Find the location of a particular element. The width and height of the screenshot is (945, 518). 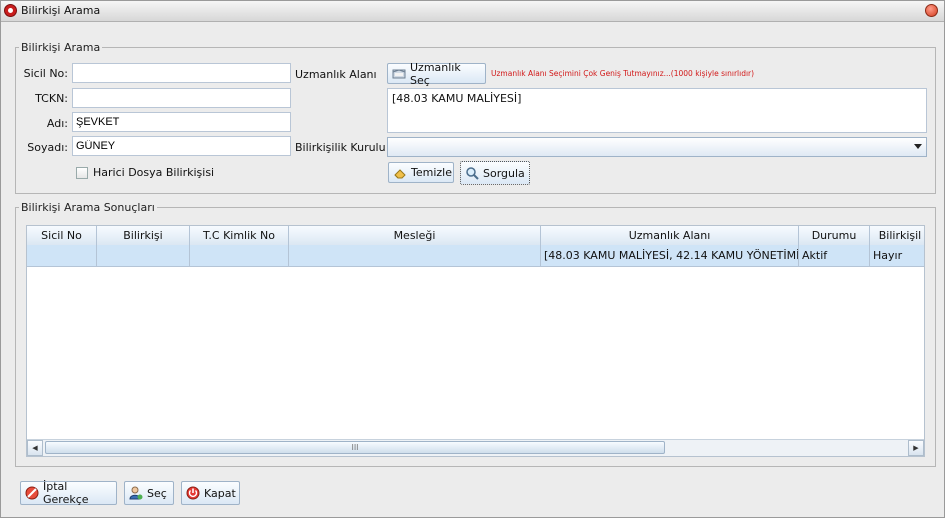

column-header-meslegi: Mesleği is located at coordinates (415, 235).